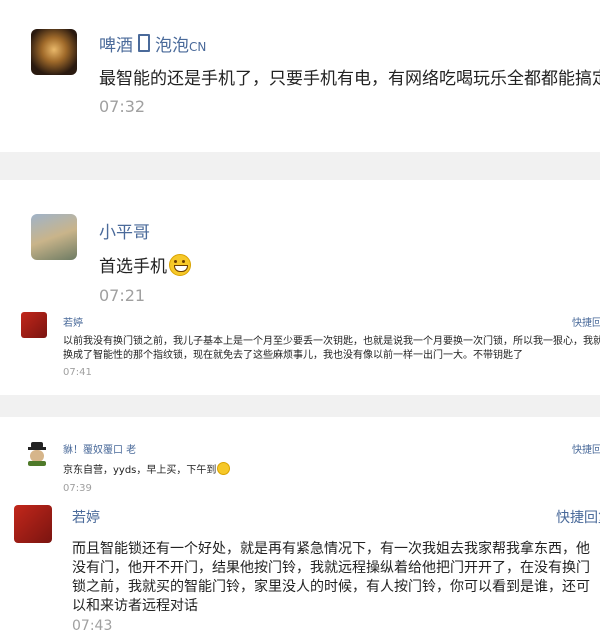 This screenshot has height=639, width=600. What do you see at coordinates (147, 470) in the screenshot?
I see `comment-text: 京东自营，yyds，早上买，下午到` at bounding box center [147, 470].